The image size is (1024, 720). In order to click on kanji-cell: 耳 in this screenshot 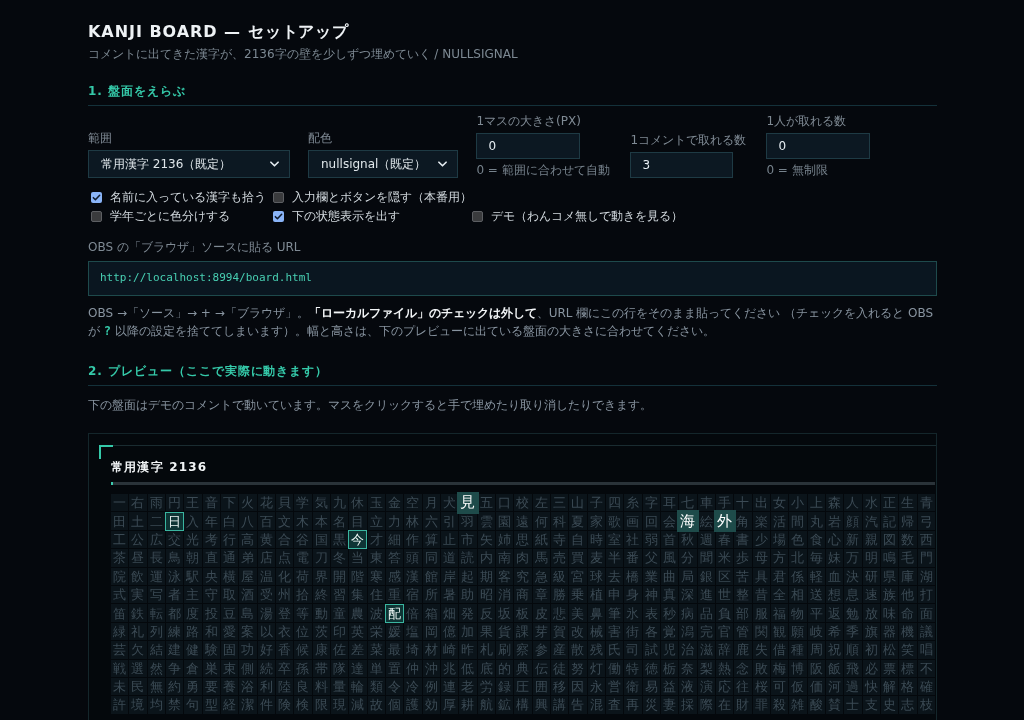, I will do `click(669, 502)`.